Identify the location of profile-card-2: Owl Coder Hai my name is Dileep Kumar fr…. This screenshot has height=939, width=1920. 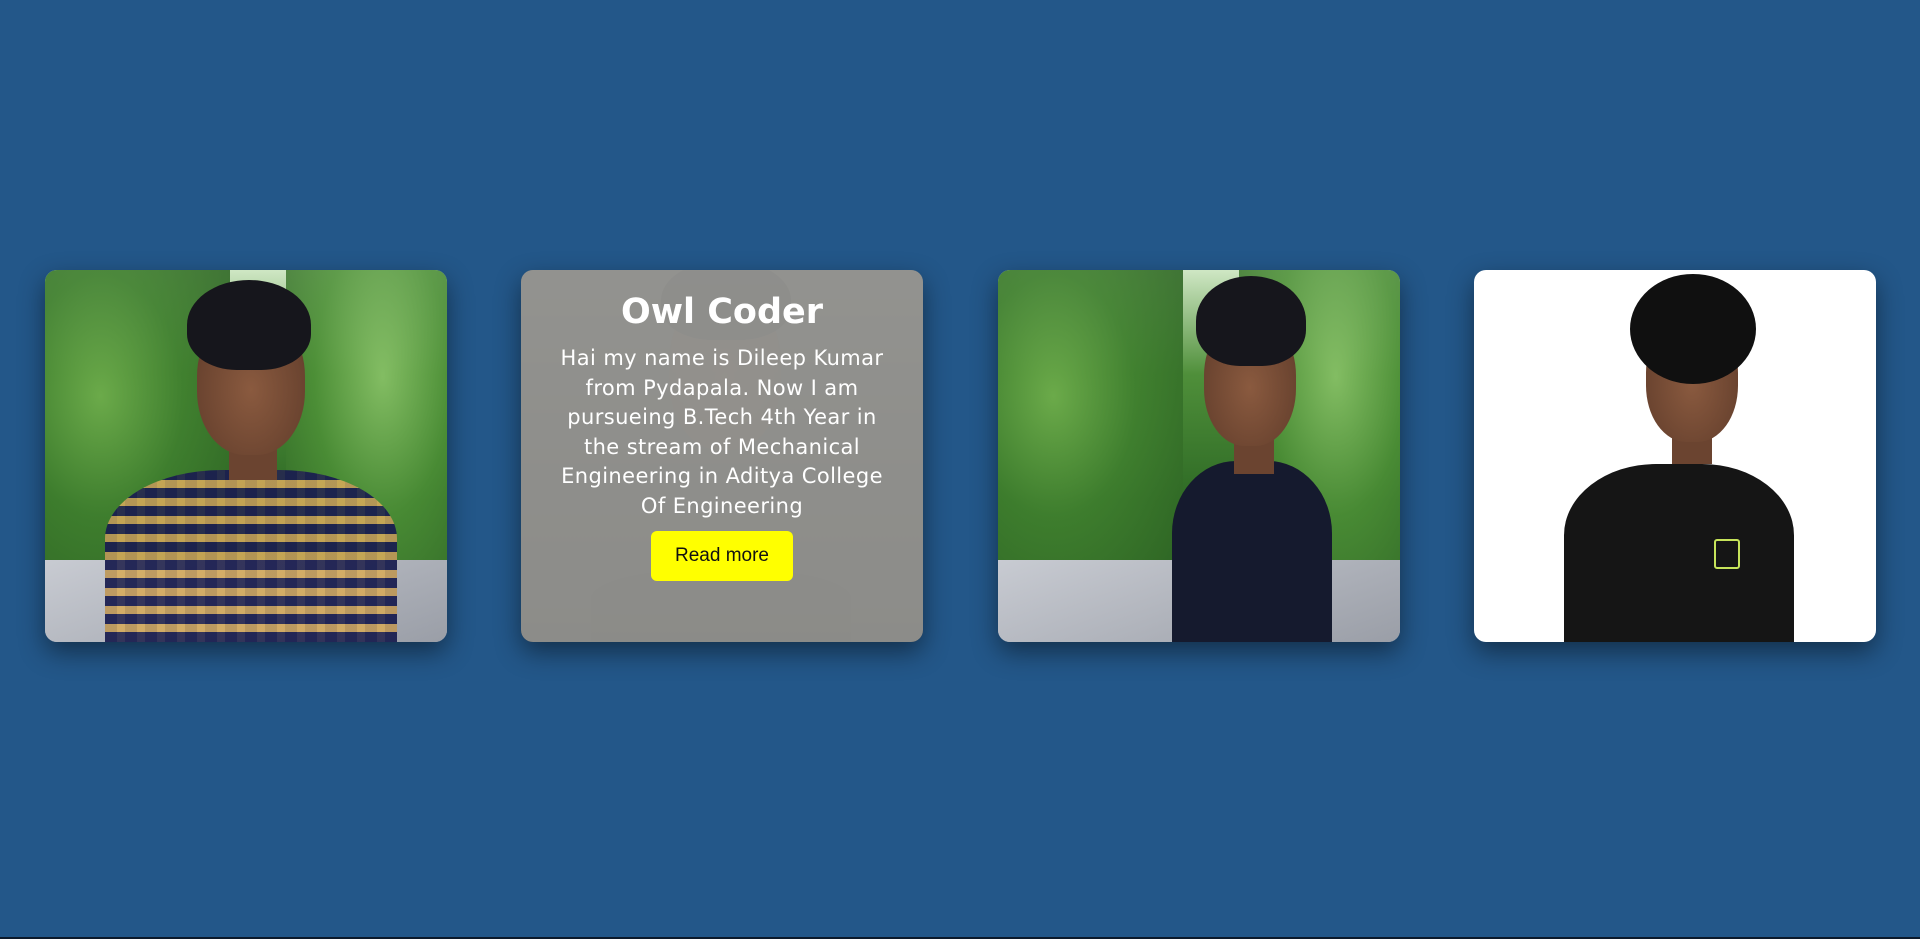
(722, 456).